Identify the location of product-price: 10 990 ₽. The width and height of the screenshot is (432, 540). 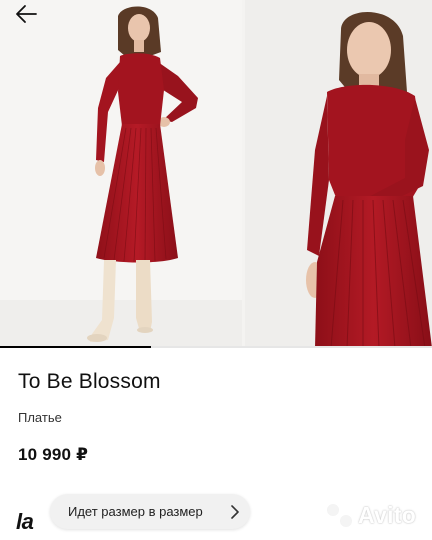
(53, 454).